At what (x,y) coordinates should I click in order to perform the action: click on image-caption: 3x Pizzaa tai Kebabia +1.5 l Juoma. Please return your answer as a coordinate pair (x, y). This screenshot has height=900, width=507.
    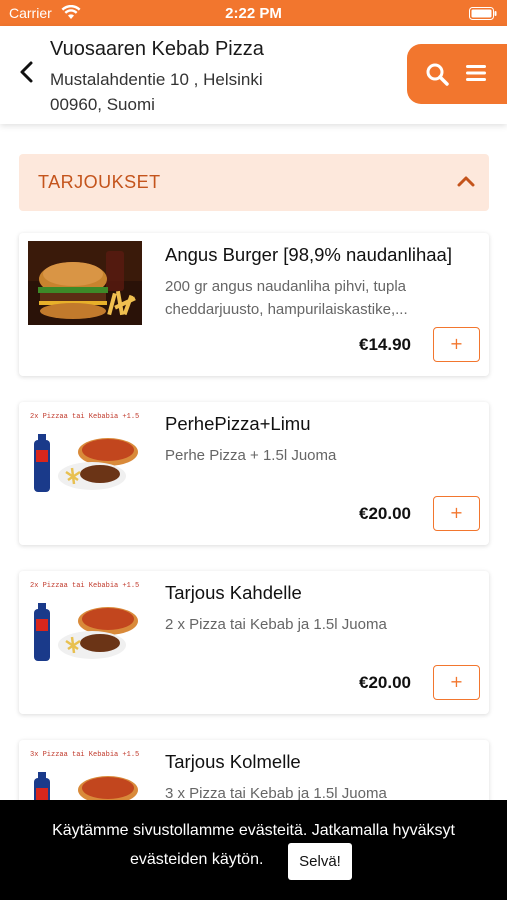
    Looking at the image, I should click on (86, 755).